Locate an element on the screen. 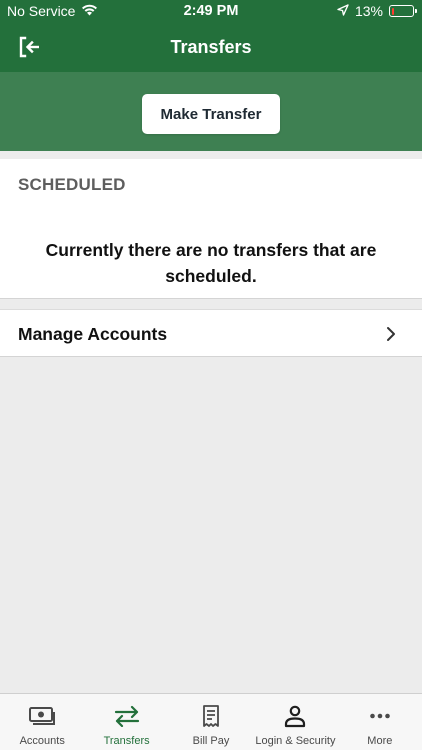 This screenshot has height=750, width=422. tab-transfers: Transfers is located at coordinates (126, 722).